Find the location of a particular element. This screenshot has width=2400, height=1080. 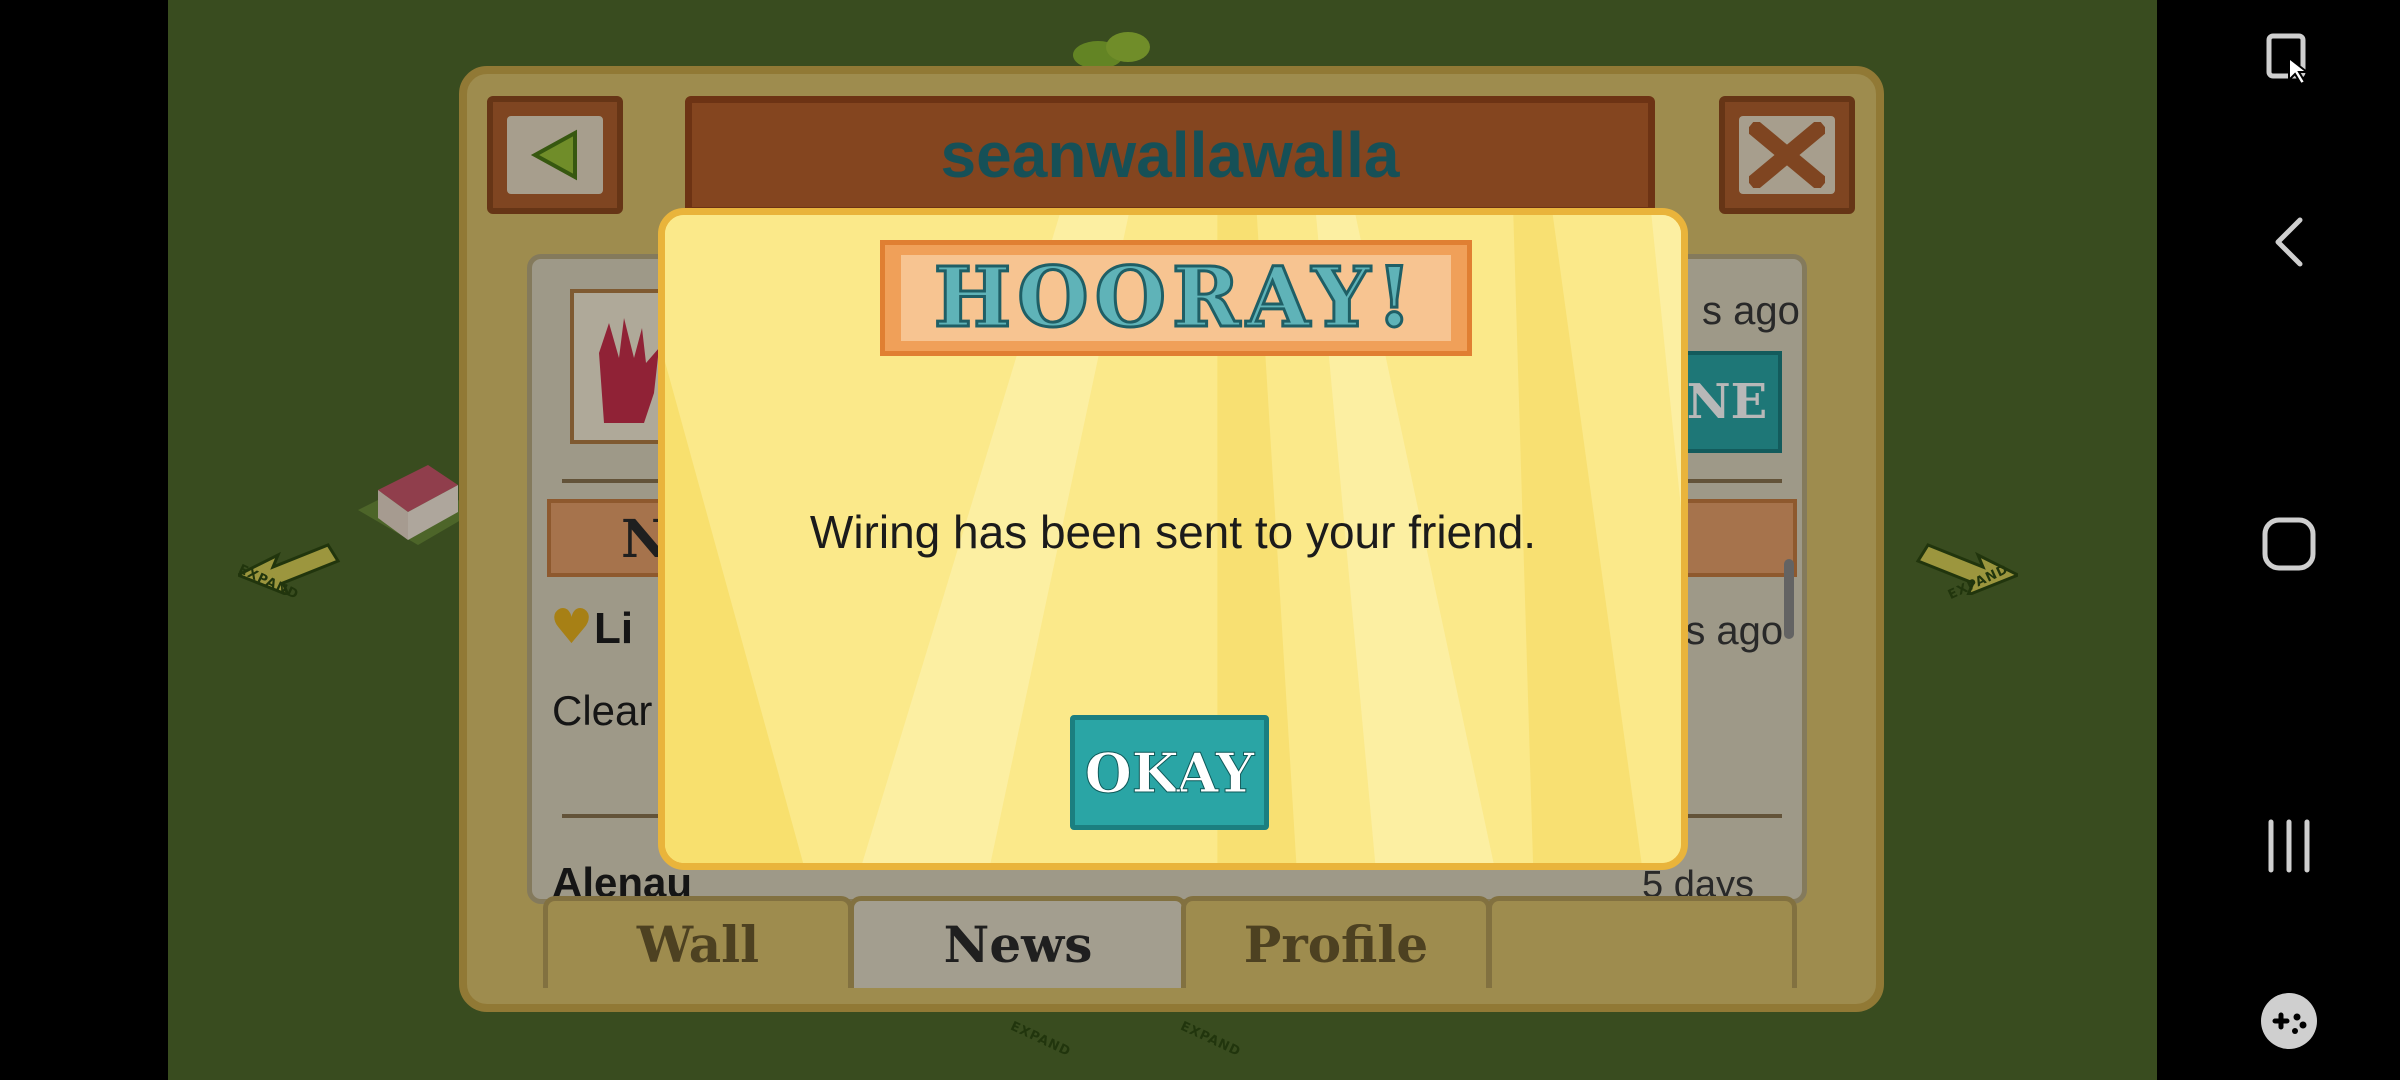

recents-icon is located at coordinates (2289, 846).